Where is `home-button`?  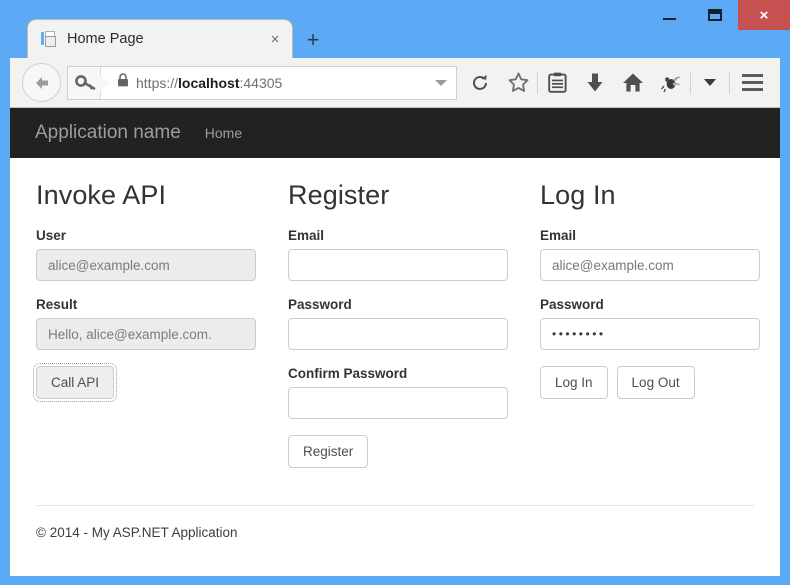
home-button is located at coordinates (633, 83).